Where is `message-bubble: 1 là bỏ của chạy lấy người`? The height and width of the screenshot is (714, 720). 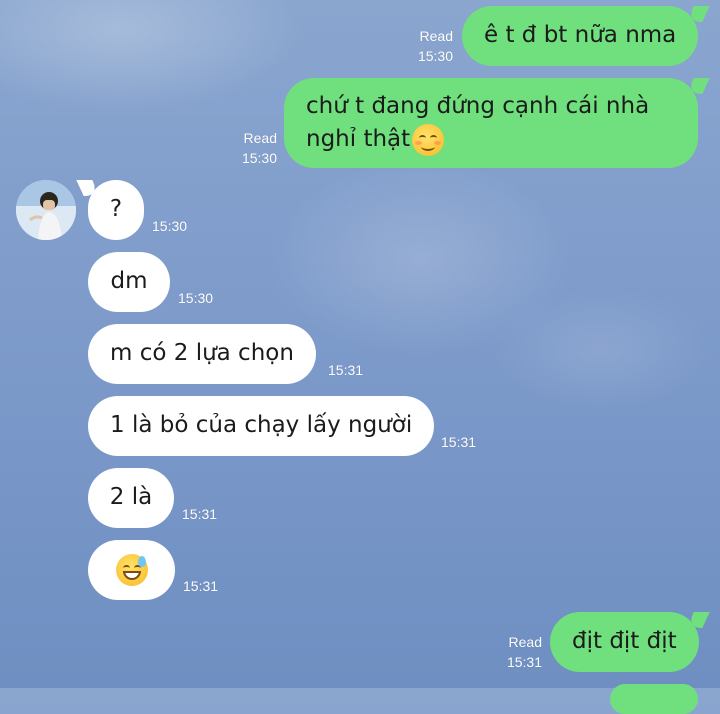
message-bubble: 1 là bỏ của chạy lấy người is located at coordinates (261, 426).